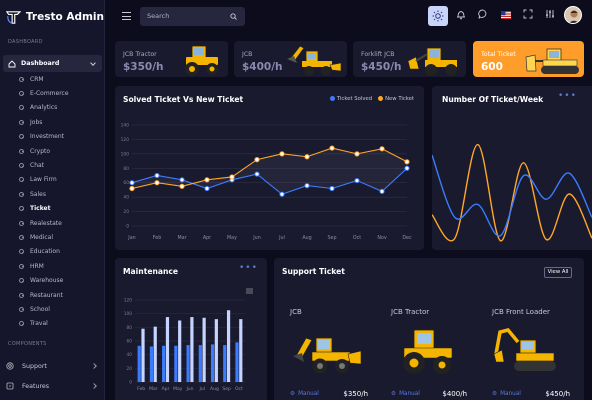  What do you see at coordinates (126, 16) in the screenshot?
I see `menu-icon` at bounding box center [126, 16].